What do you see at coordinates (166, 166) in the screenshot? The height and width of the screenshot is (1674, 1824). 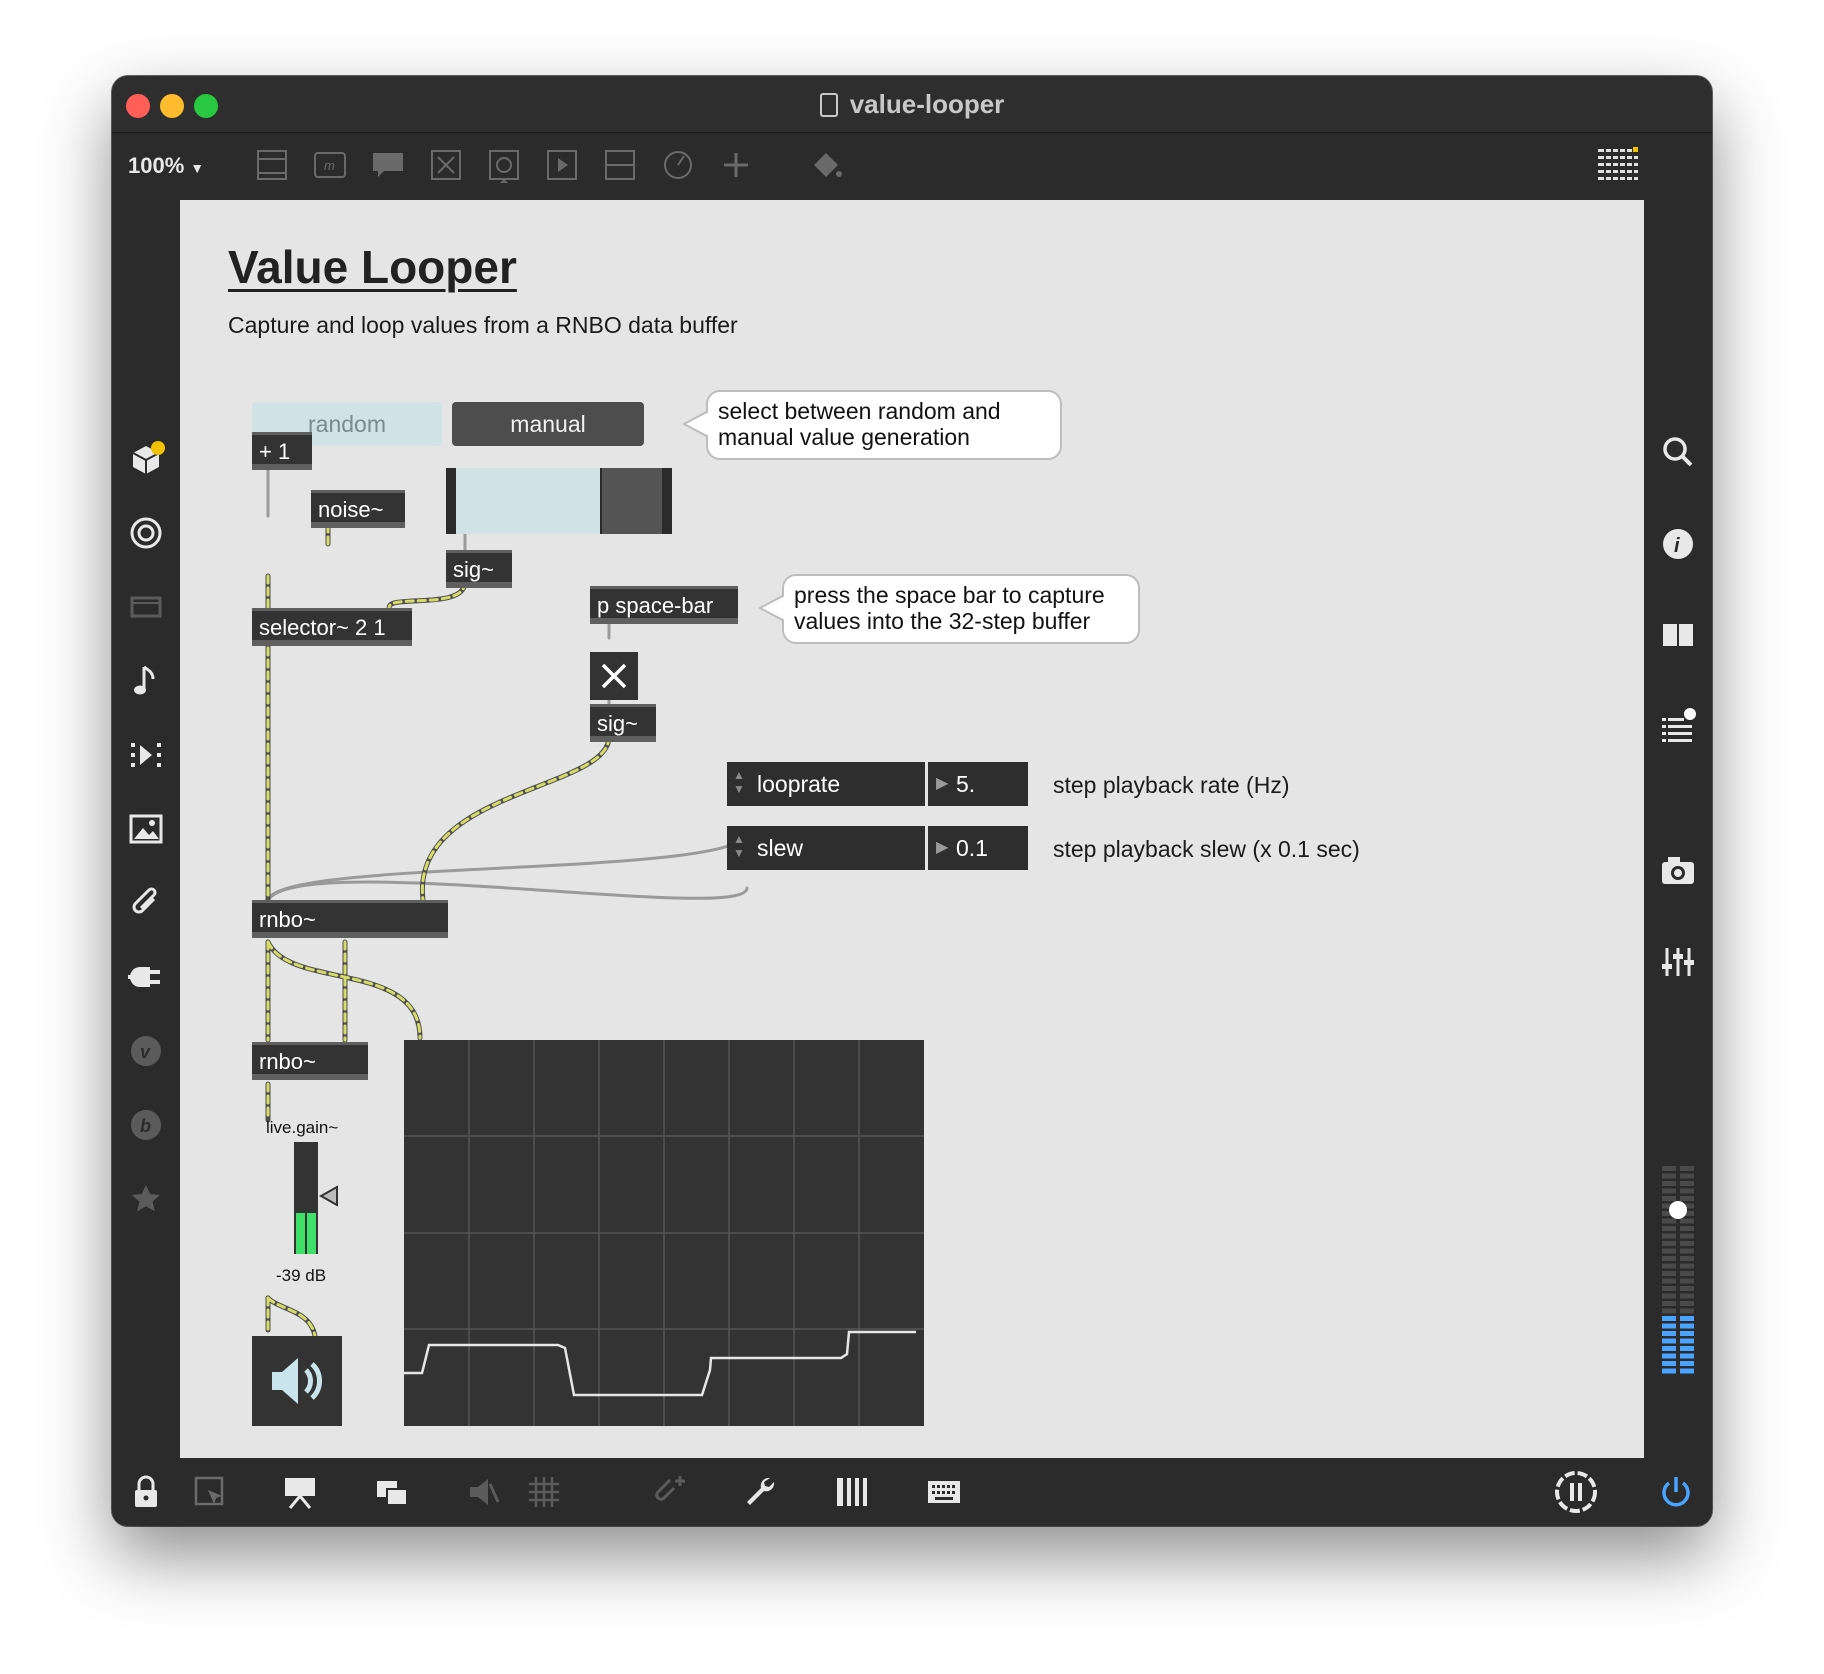 I see `zoom-menu: 100% ▼` at bounding box center [166, 166].